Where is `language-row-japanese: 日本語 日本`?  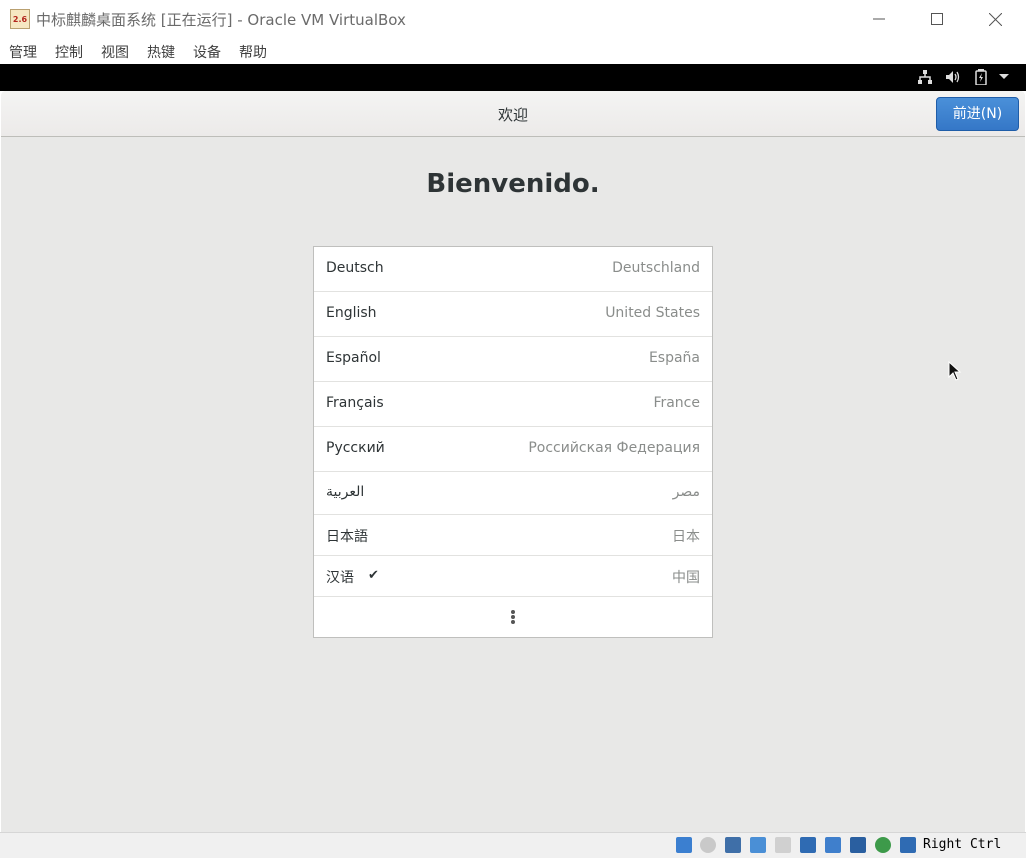 language-row-japanese: 日本語 日本 is located at coordinates (513, 535).